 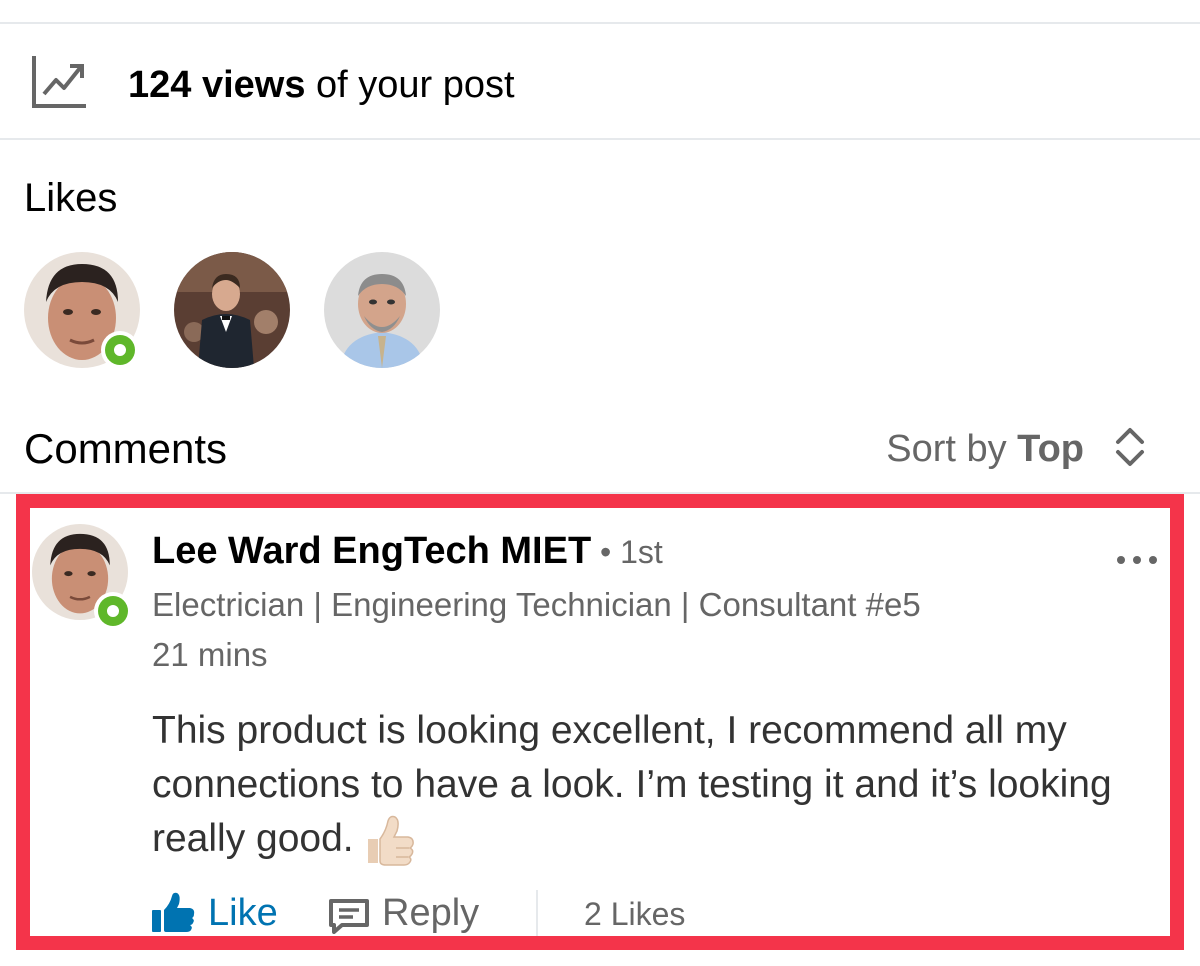 I want to click on likes-heading: Likes, so click(x=71, y=198).